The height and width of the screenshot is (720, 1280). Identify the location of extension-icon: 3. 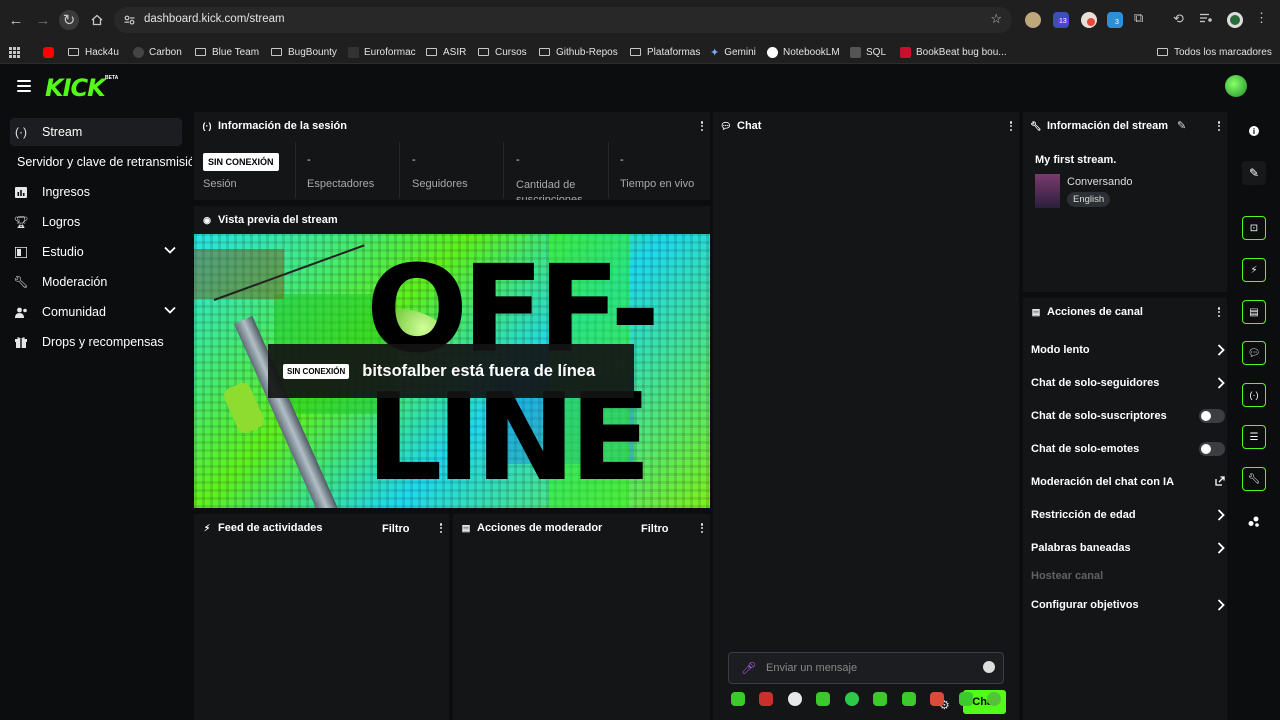
(1115, 20).